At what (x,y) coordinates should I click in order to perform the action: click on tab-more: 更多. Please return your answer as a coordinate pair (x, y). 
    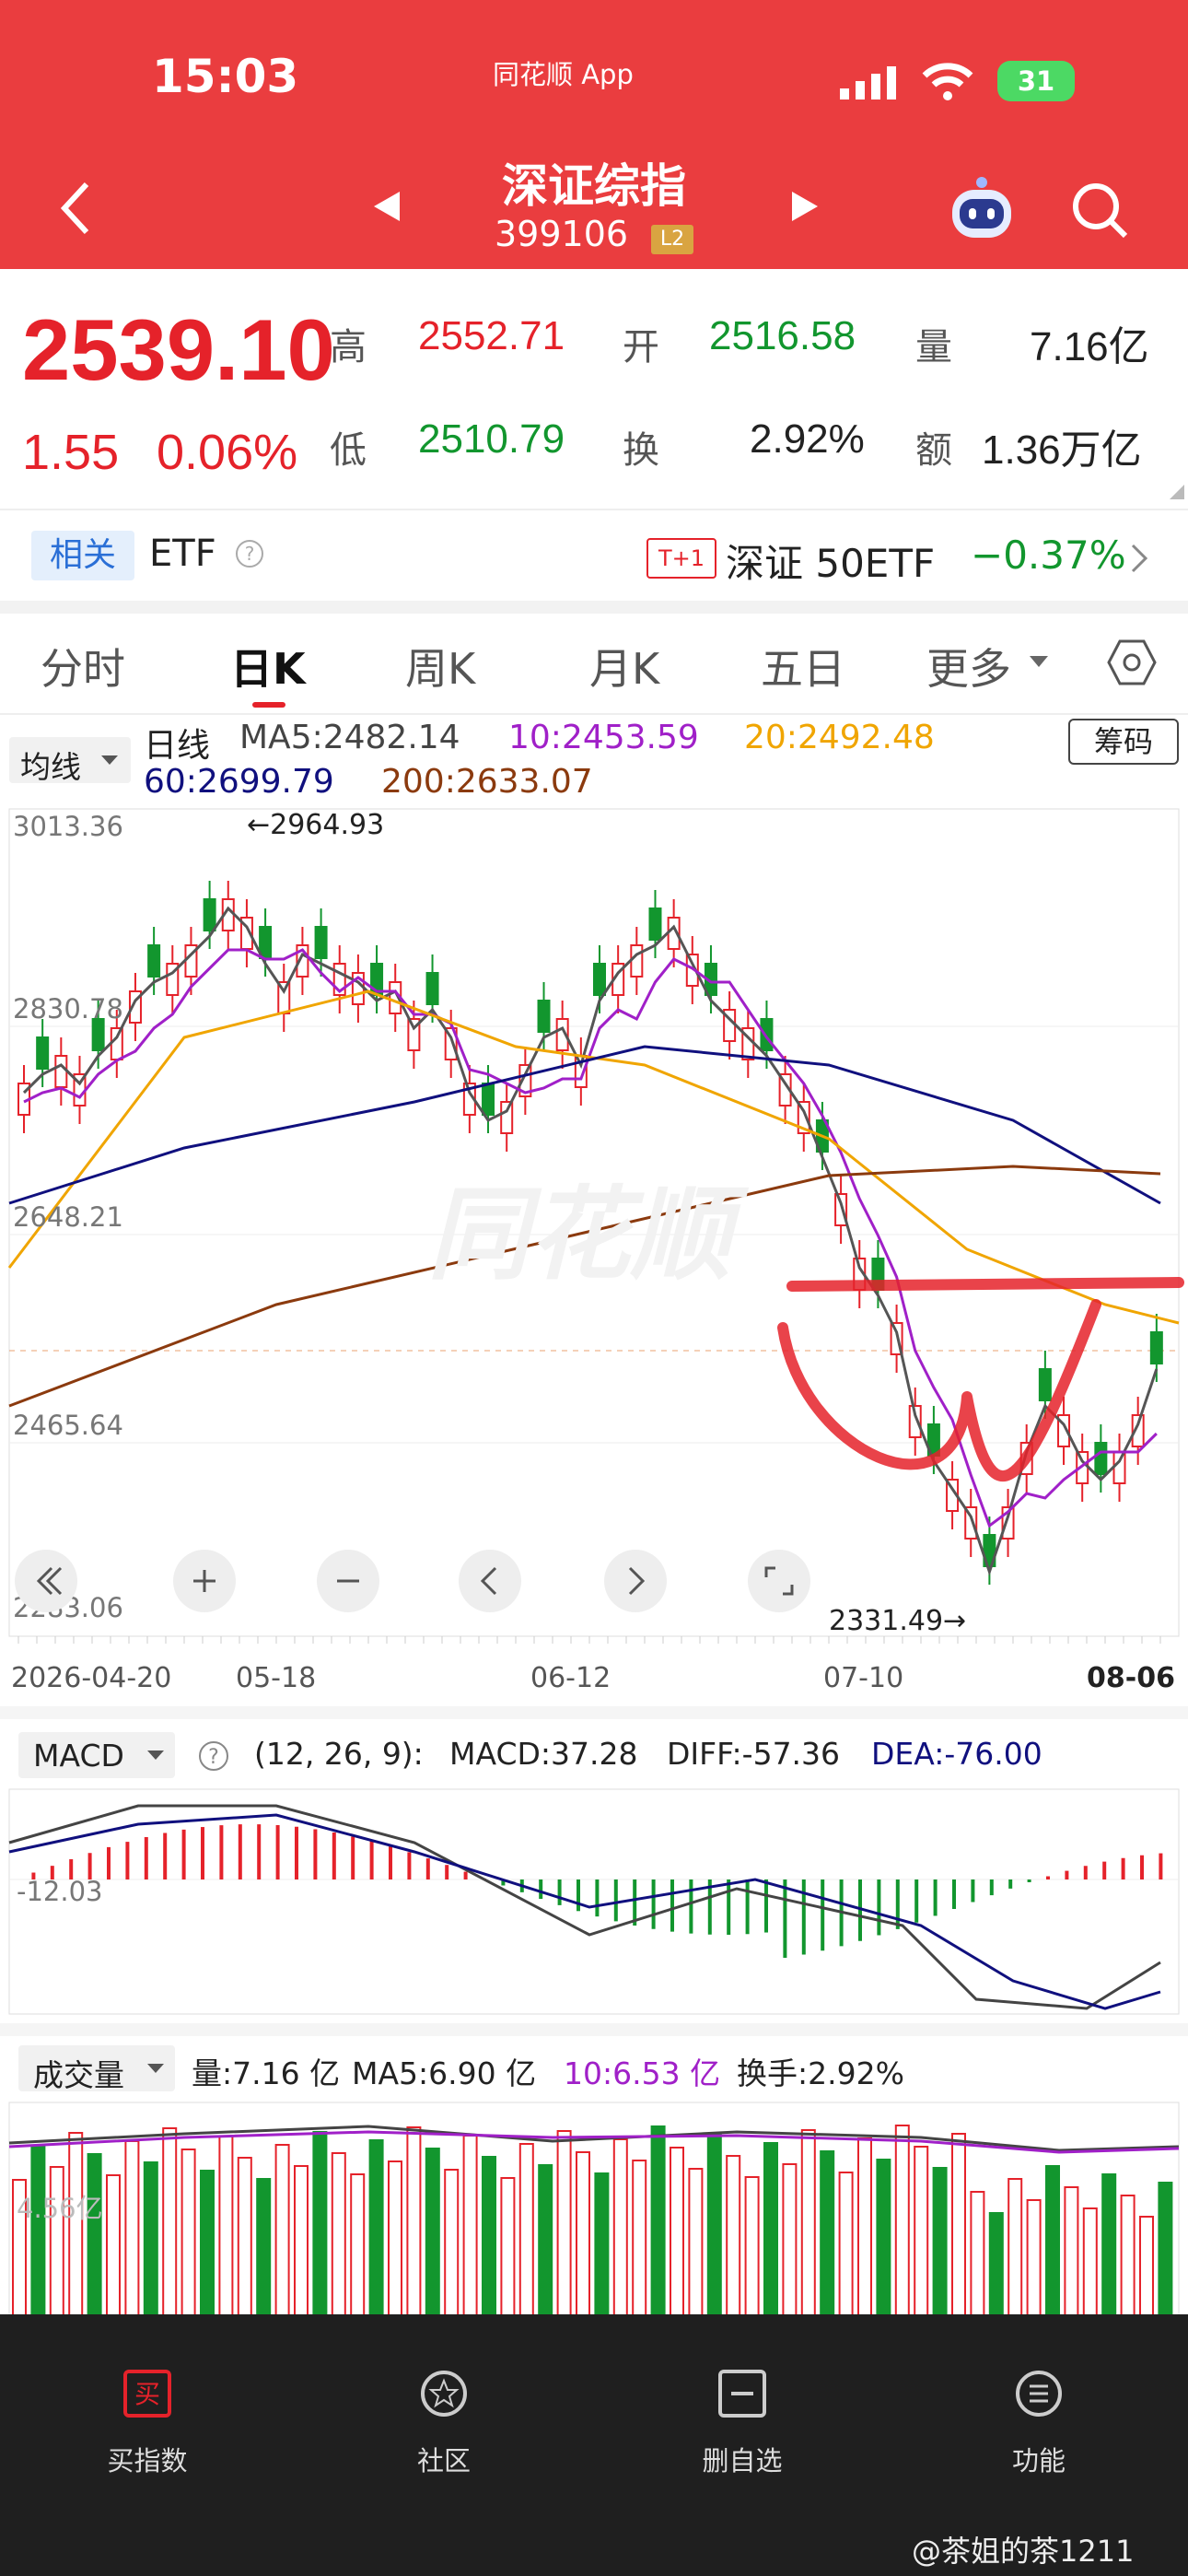
    Looking at the image, I should click on (968, 667).